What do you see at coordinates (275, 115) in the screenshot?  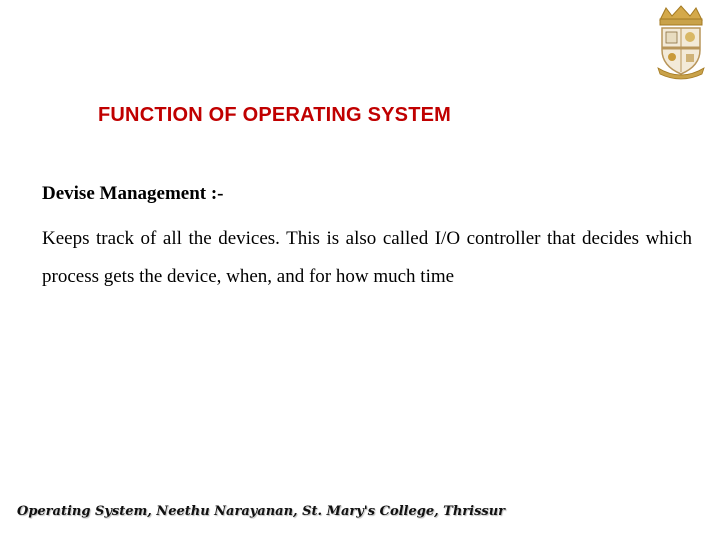 I see `slide-title: FUNCTION OF OPERATING SYSTEM` at bounding box center [275, 115].